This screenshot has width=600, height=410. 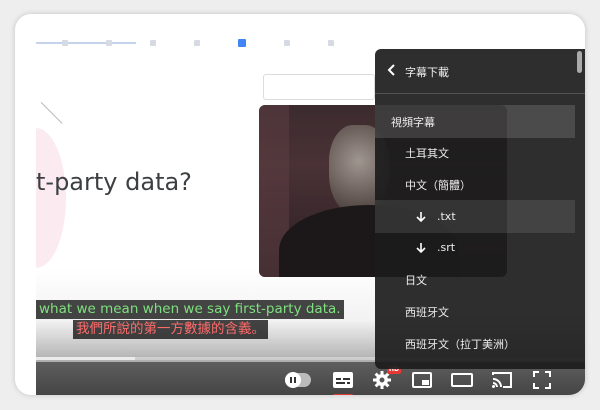 I want to click on menu-title: 字幕下載, so click(x=427, y=72).